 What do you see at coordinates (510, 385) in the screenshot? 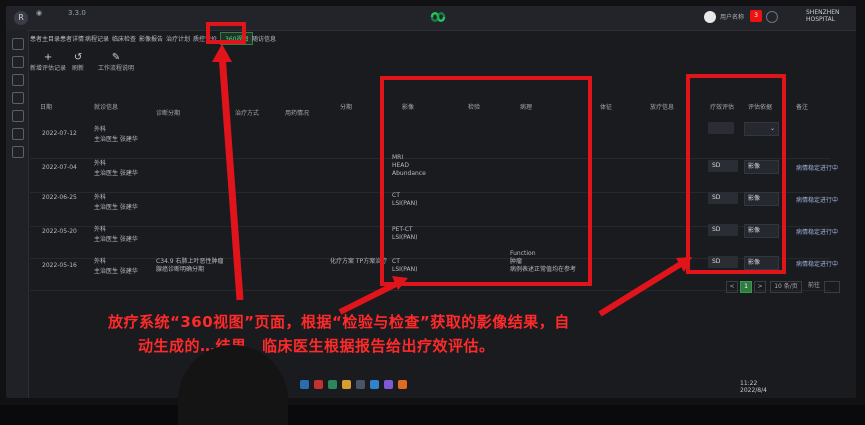
I see `os-taskbar` at bounding box center [510, 385].